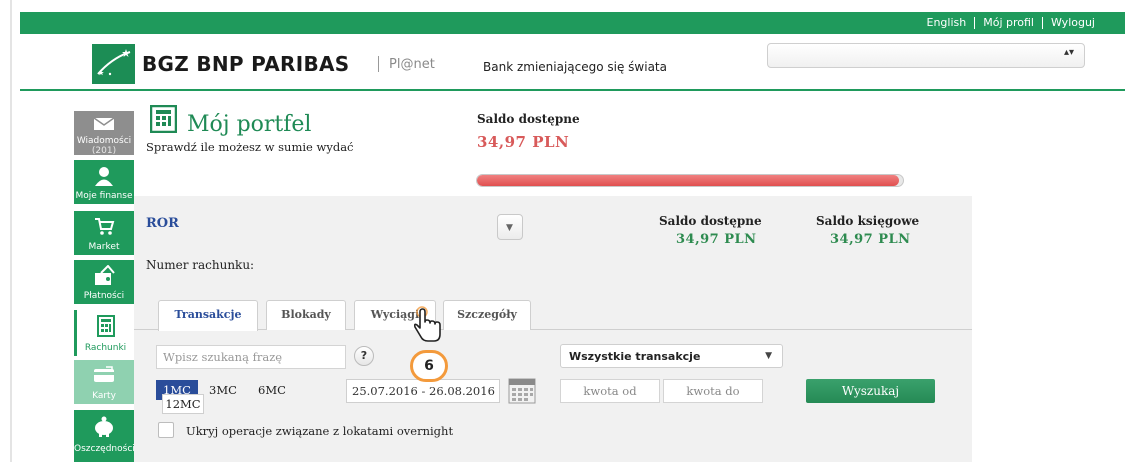  What do you see at coordinates (378, 64) in the screenshot?
I see `brand-separator` at bounding box center [378, 64].